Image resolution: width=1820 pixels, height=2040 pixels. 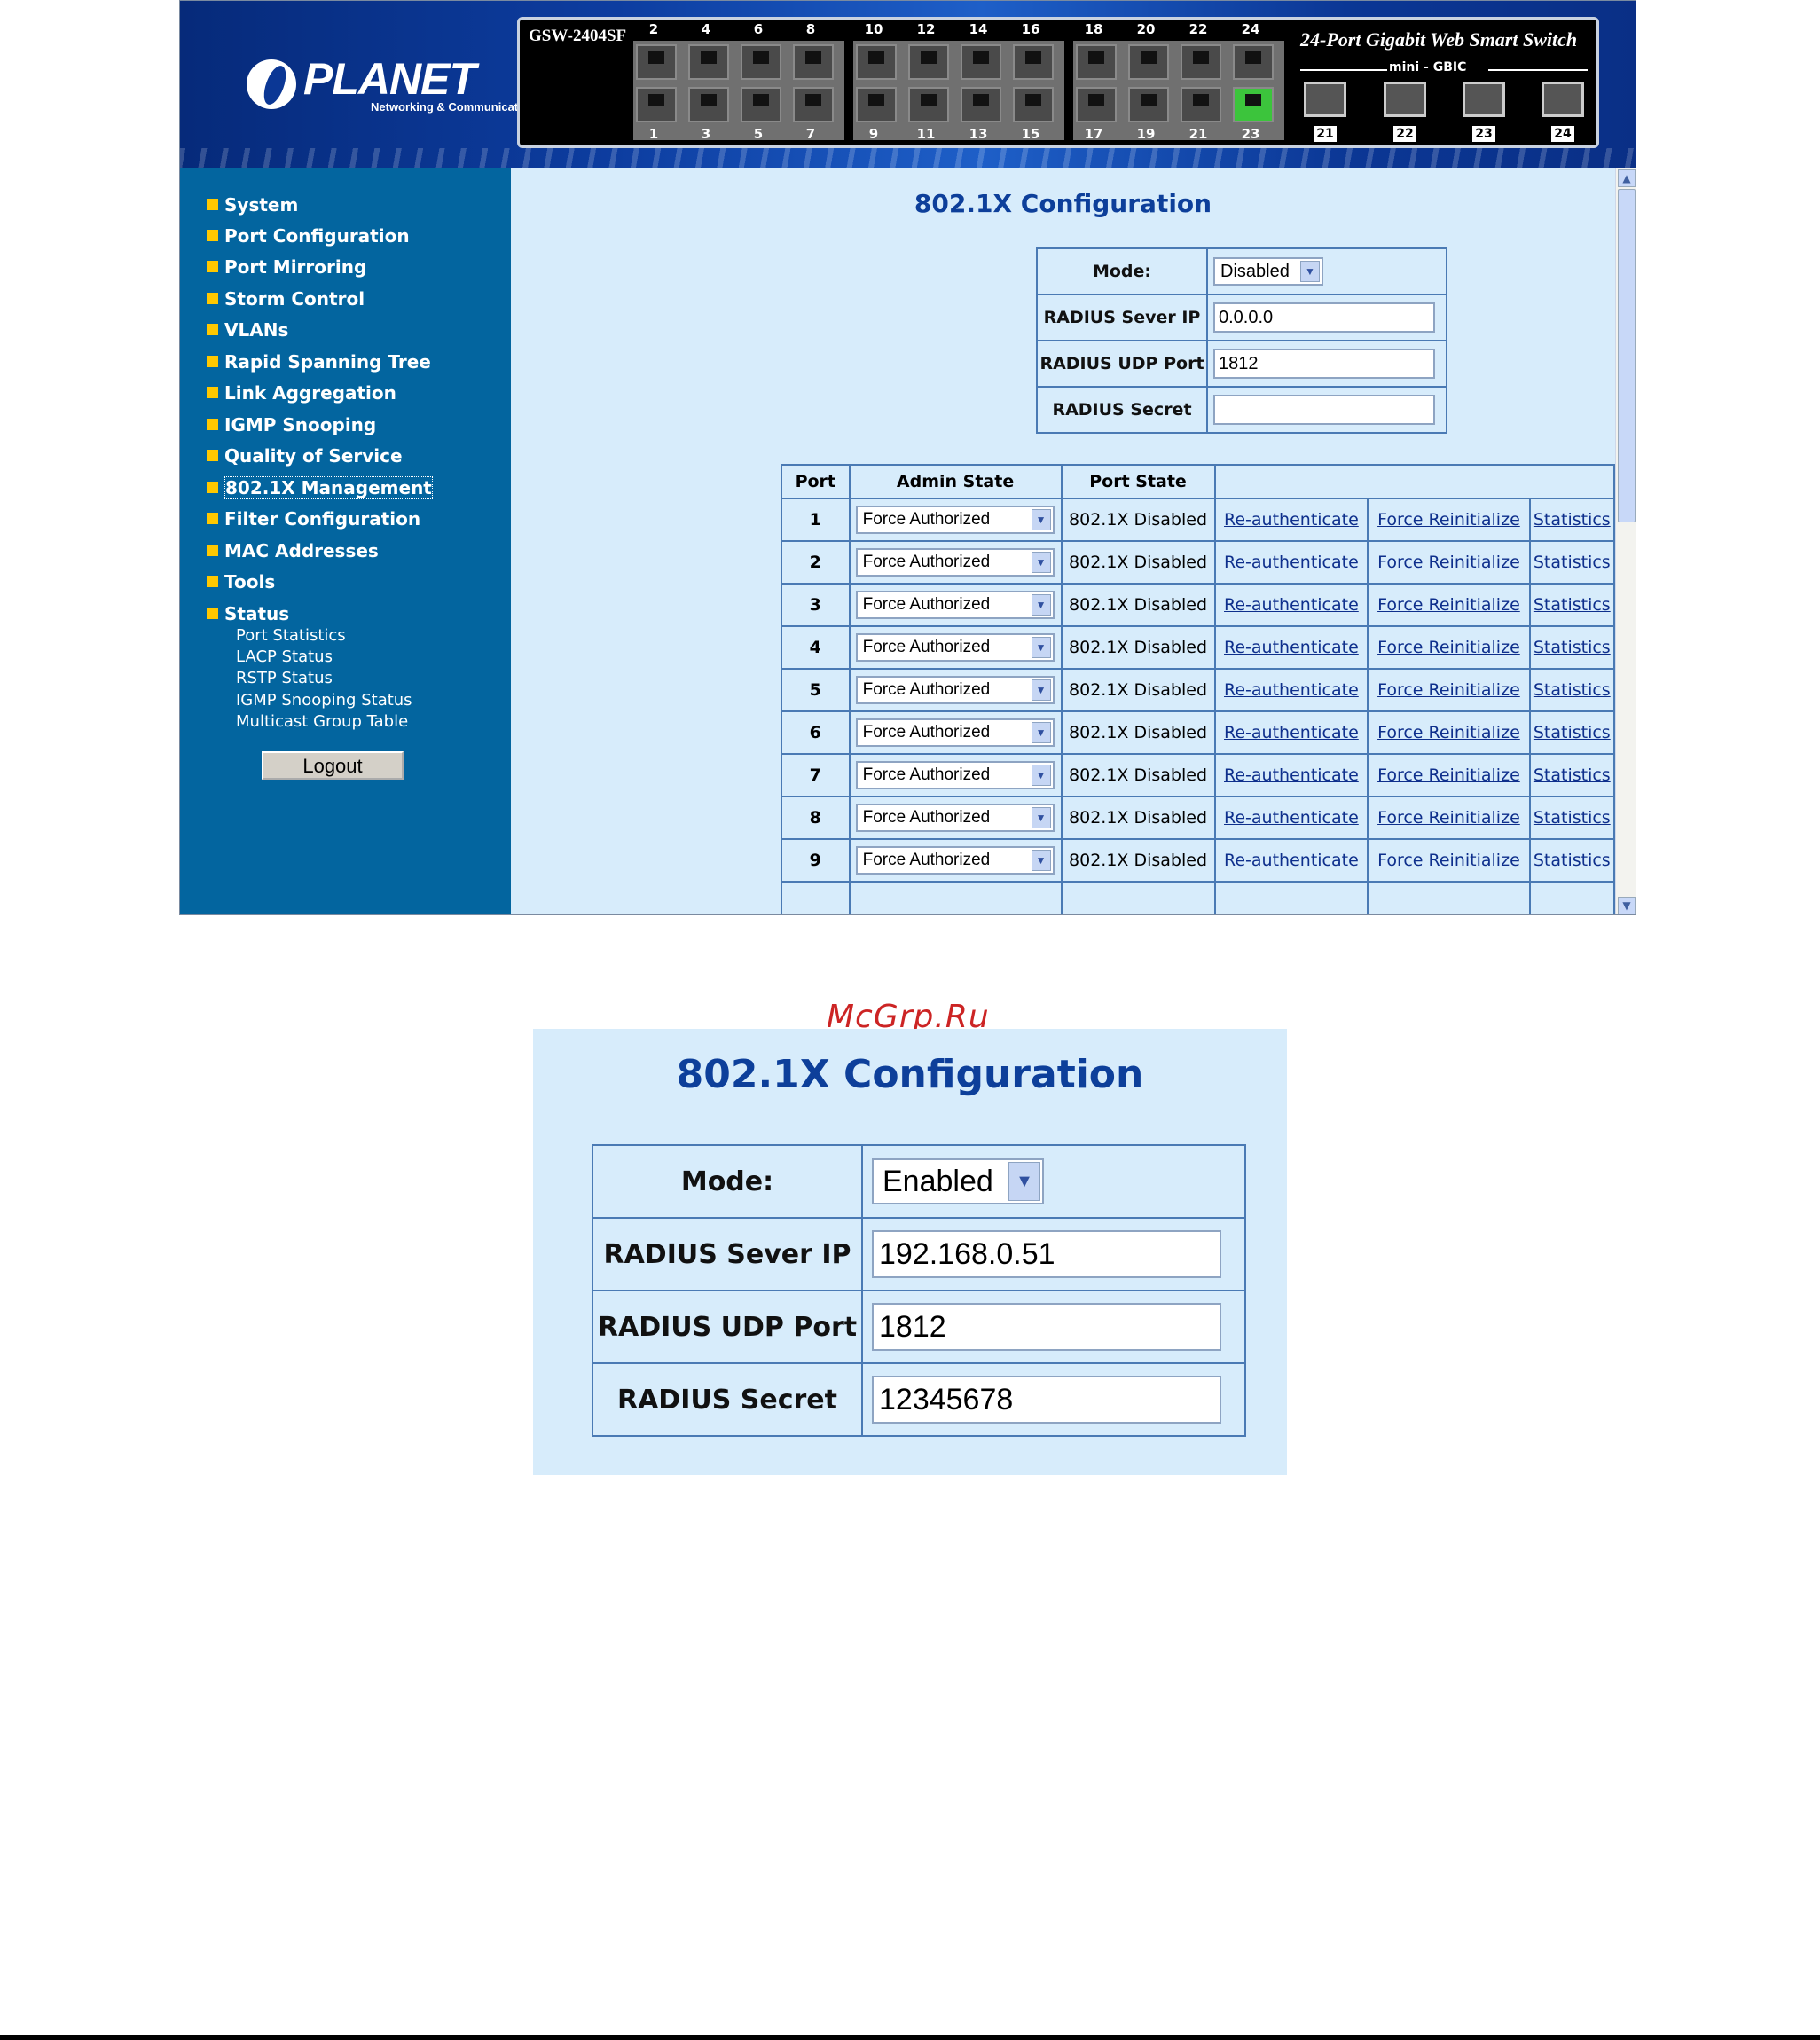 What do you see at coordinates (1268, 271) in the screenshot?
I see `mode-select: Disabled ▼` at bounding box center [1268, 271].